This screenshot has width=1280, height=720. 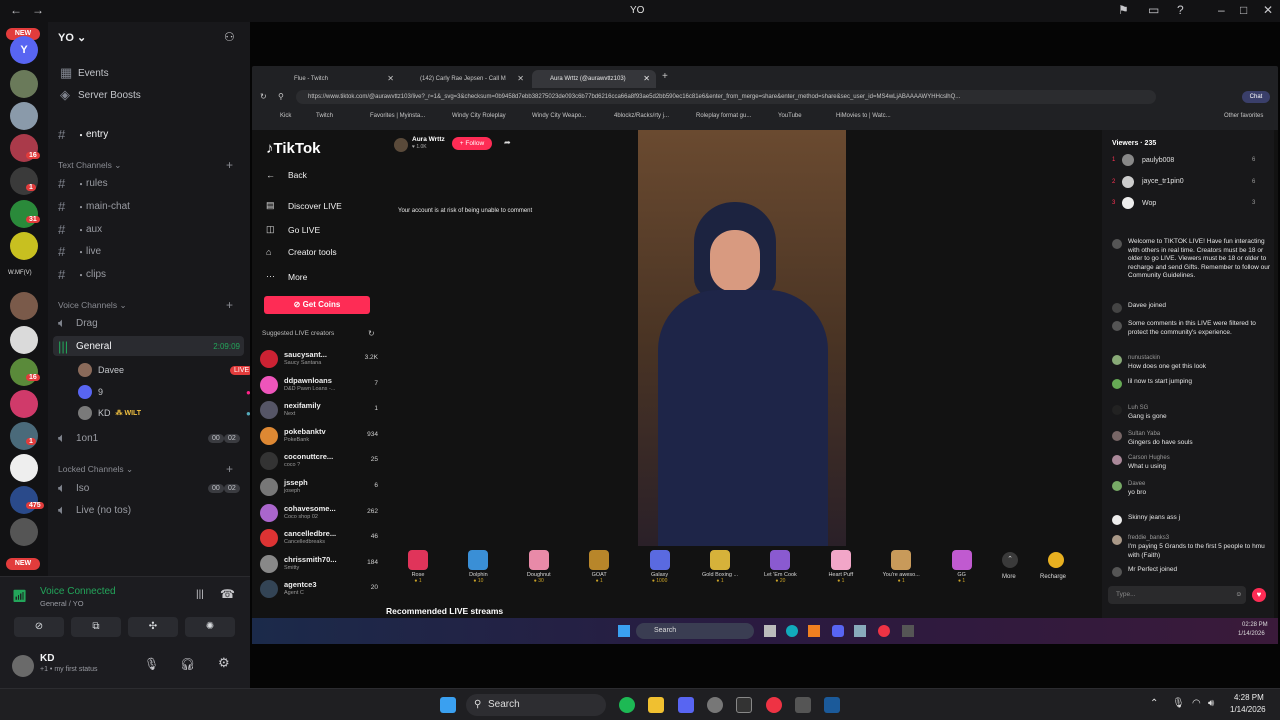 I want to click on category-locked-channels: Locked Channels ⌄ +, so click(x=145, y=469).